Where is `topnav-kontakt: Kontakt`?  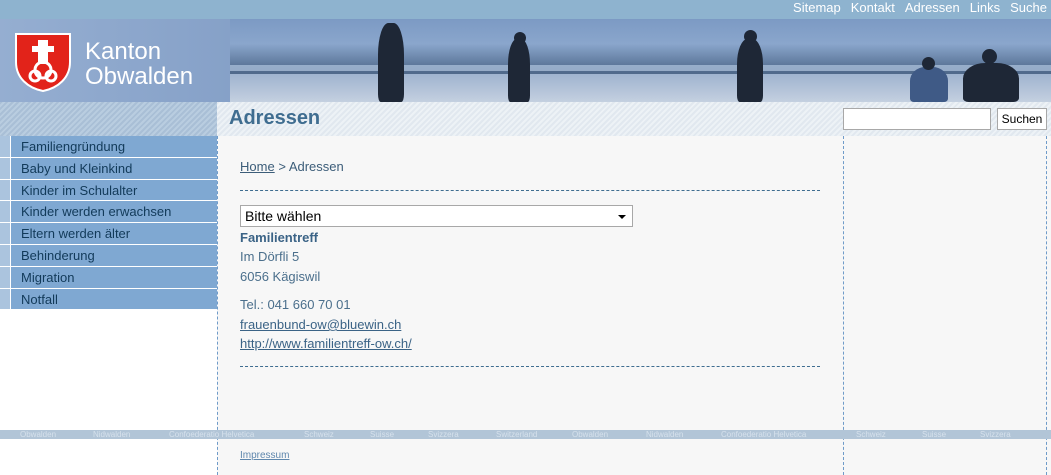 topnav-kontakt: Kontakt is located at coordinates (873, 9).